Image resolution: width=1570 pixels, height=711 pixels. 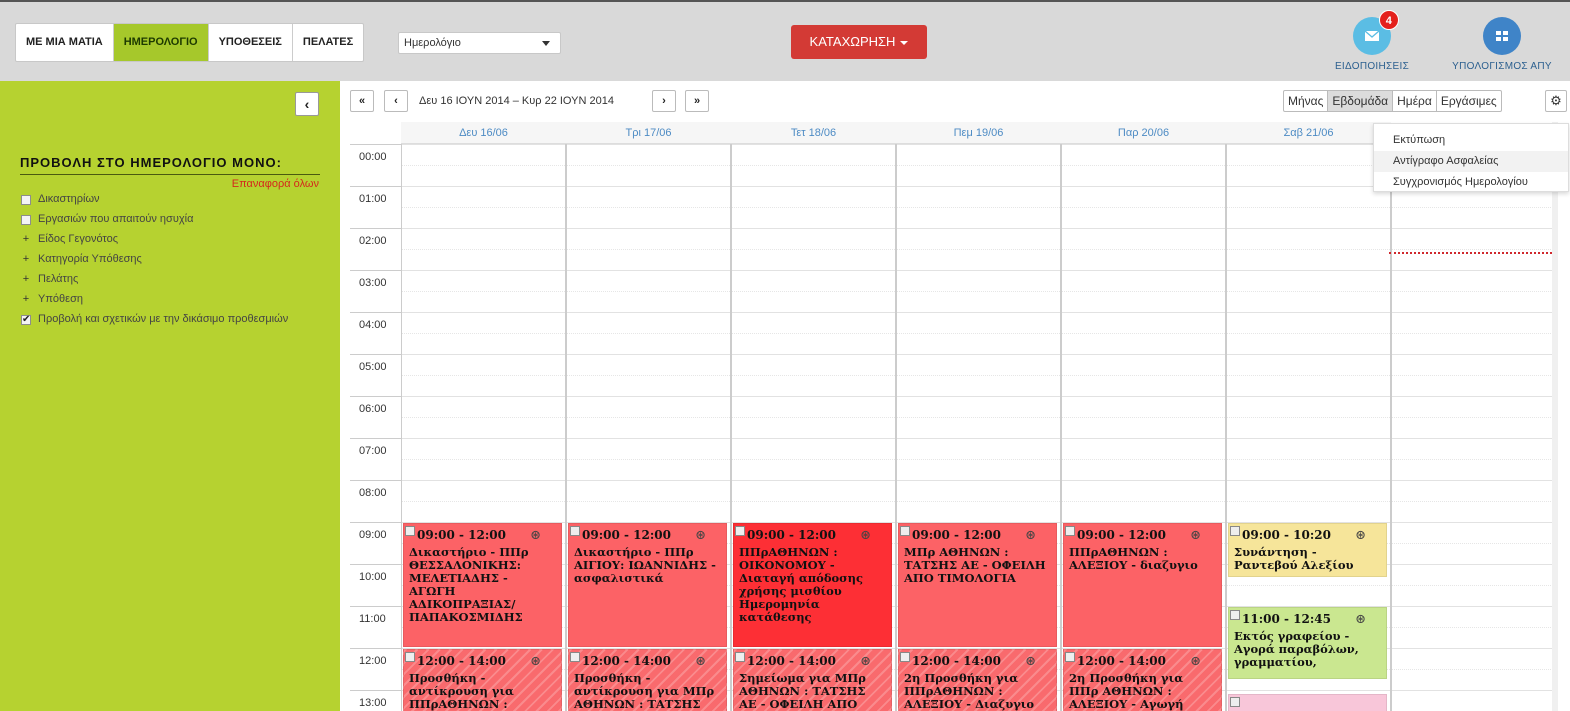 I want to click on collapse-sidebar-button: ‹, so click(x=307, y=104).